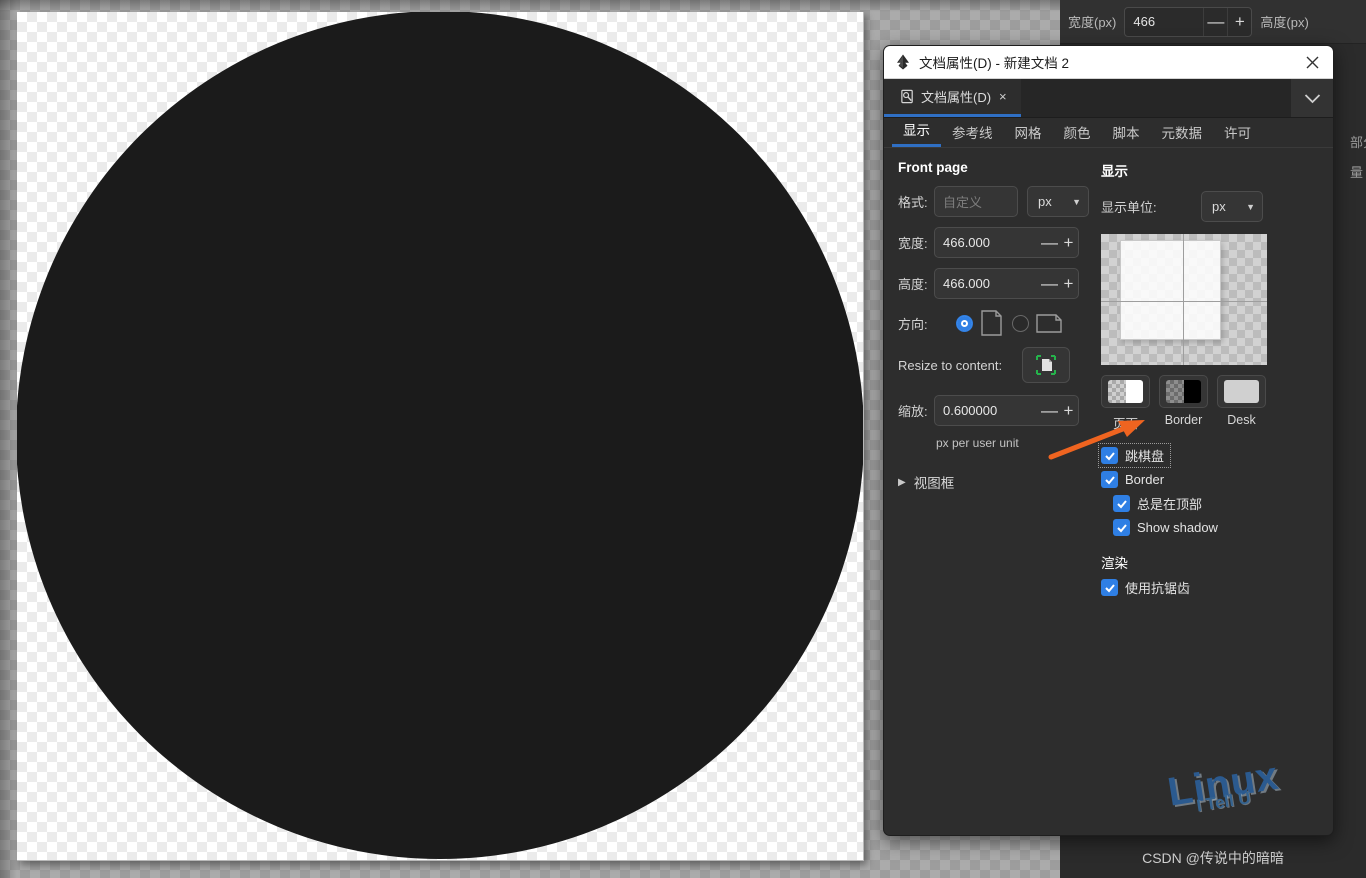 Image resolution: width=1366 pixels, height=878 pixels. Describe the element at coordinates (1213, 858) in the screenshot. I see `footer-credit-bar: CSDN @传说中的暗暗` at that location.